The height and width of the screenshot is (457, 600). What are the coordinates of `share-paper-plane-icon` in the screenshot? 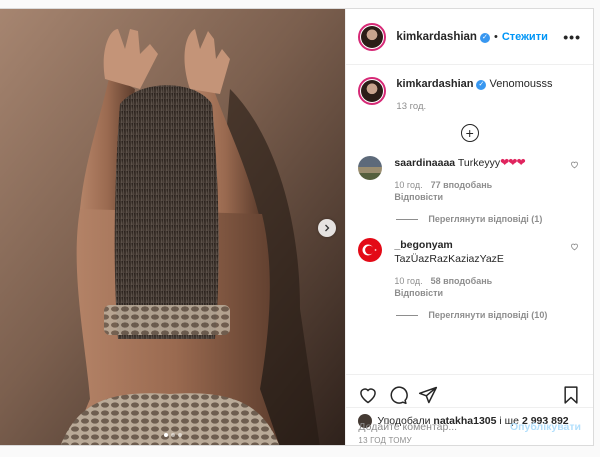 It's located at (428, 395).